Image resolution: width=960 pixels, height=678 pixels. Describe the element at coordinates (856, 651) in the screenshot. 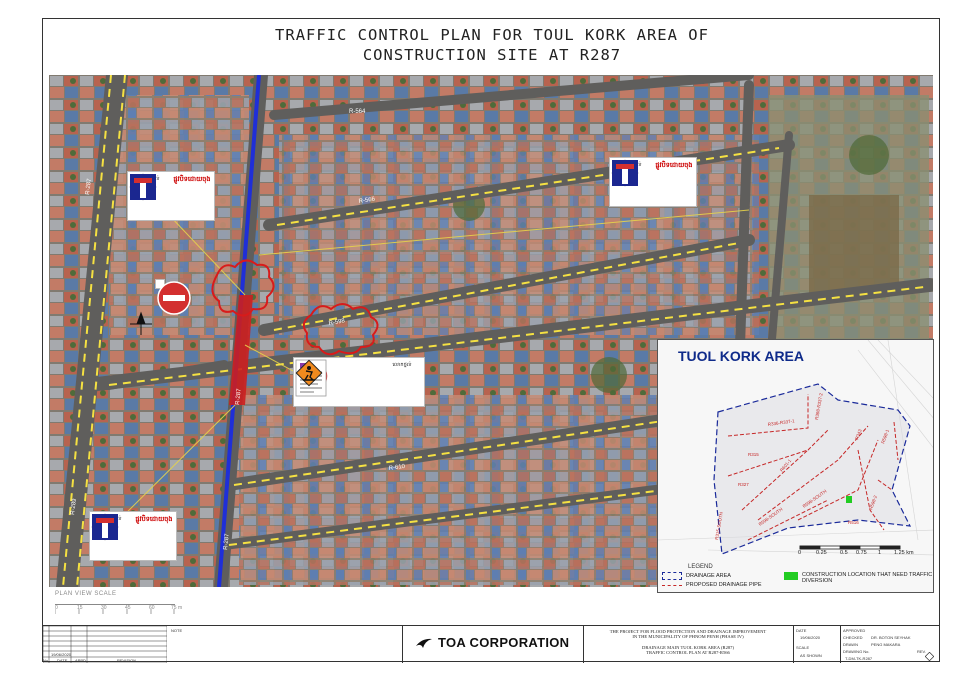

I see `drawing-no-label: DRAWING No.` at that location.